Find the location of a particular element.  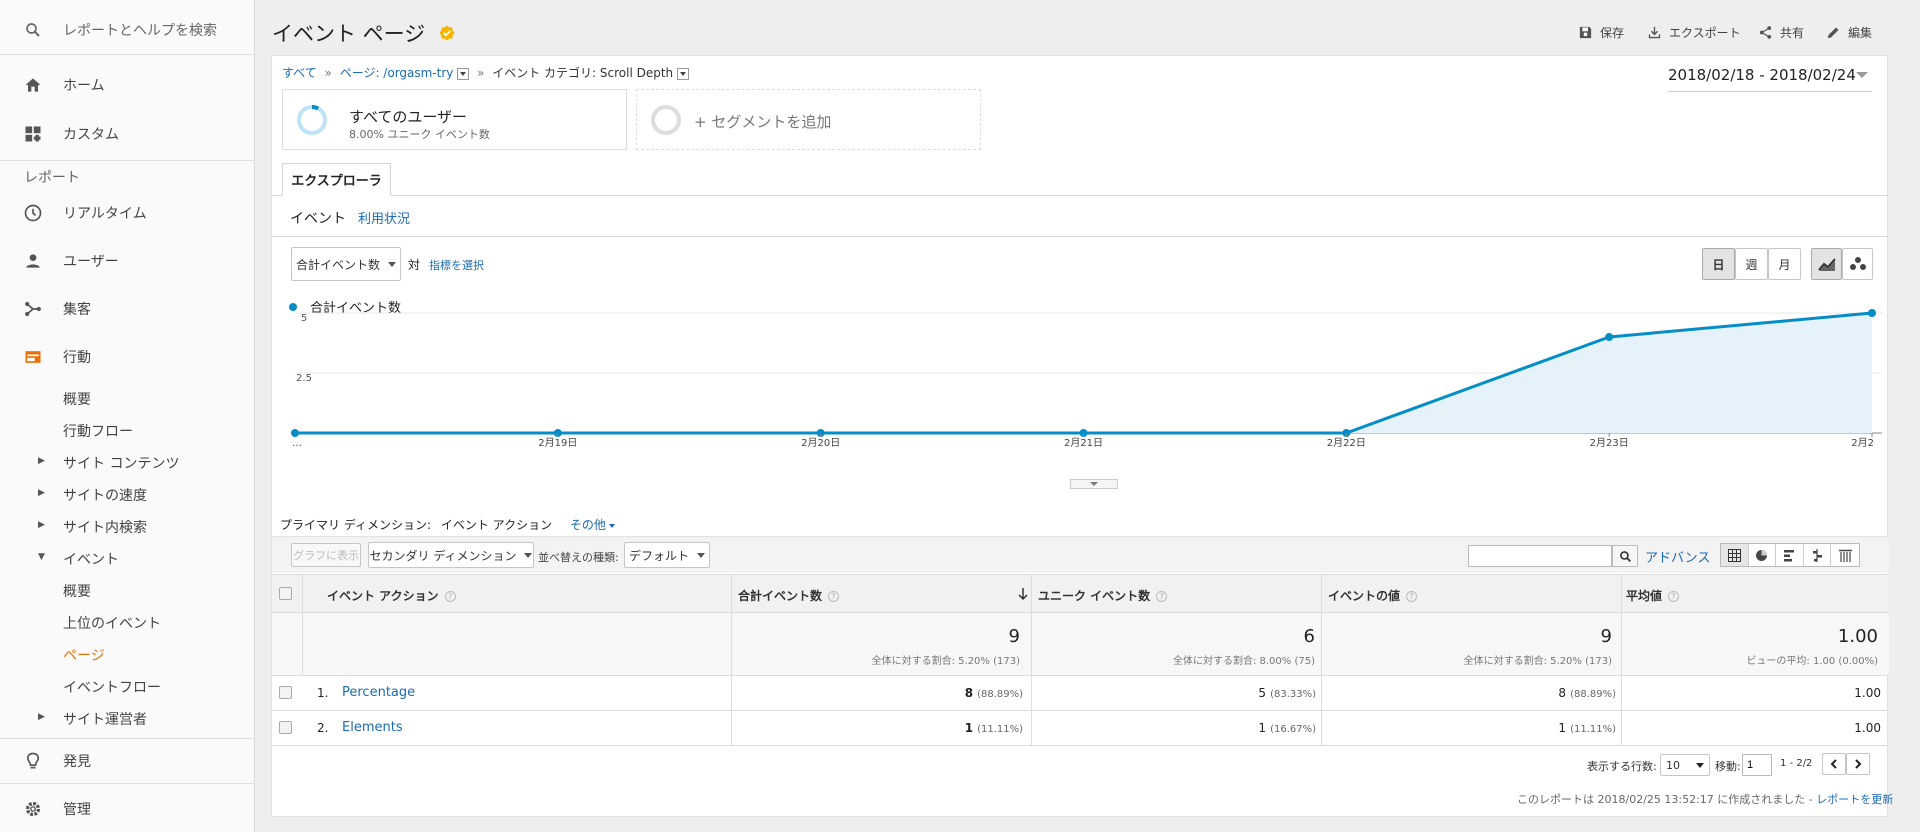

row-dimension-link-label: Percentage is located at coordinates (379, 692).